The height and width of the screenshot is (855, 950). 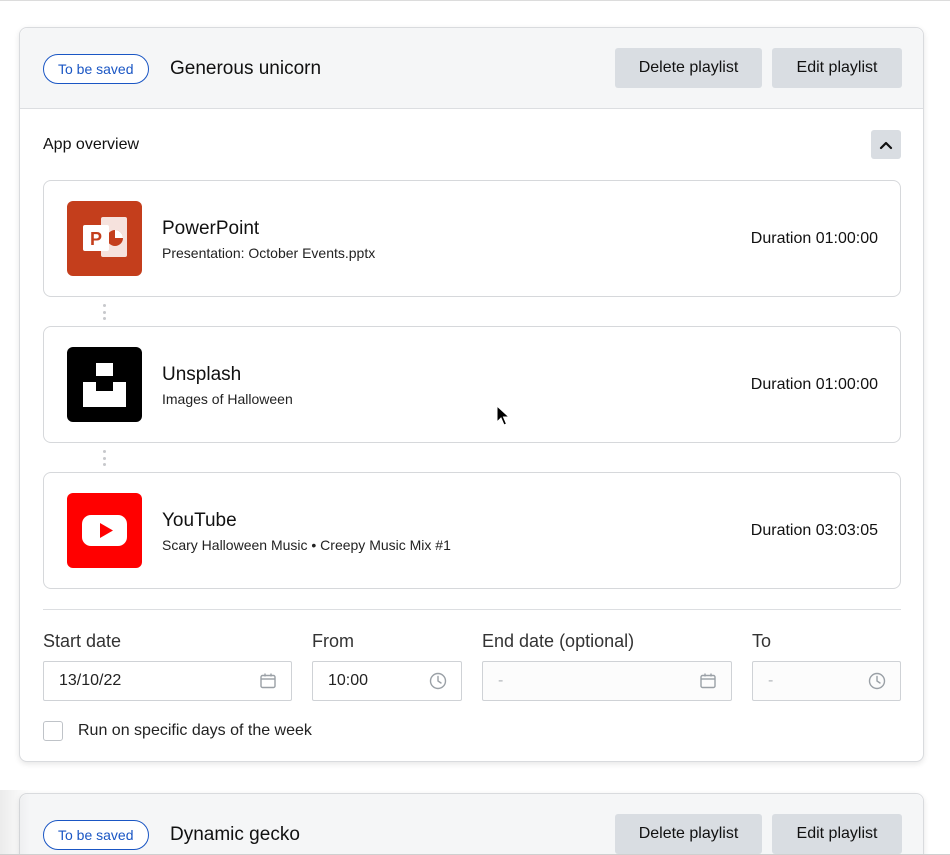 I want to click on end-date-value: -, so click(x=501, y=680).